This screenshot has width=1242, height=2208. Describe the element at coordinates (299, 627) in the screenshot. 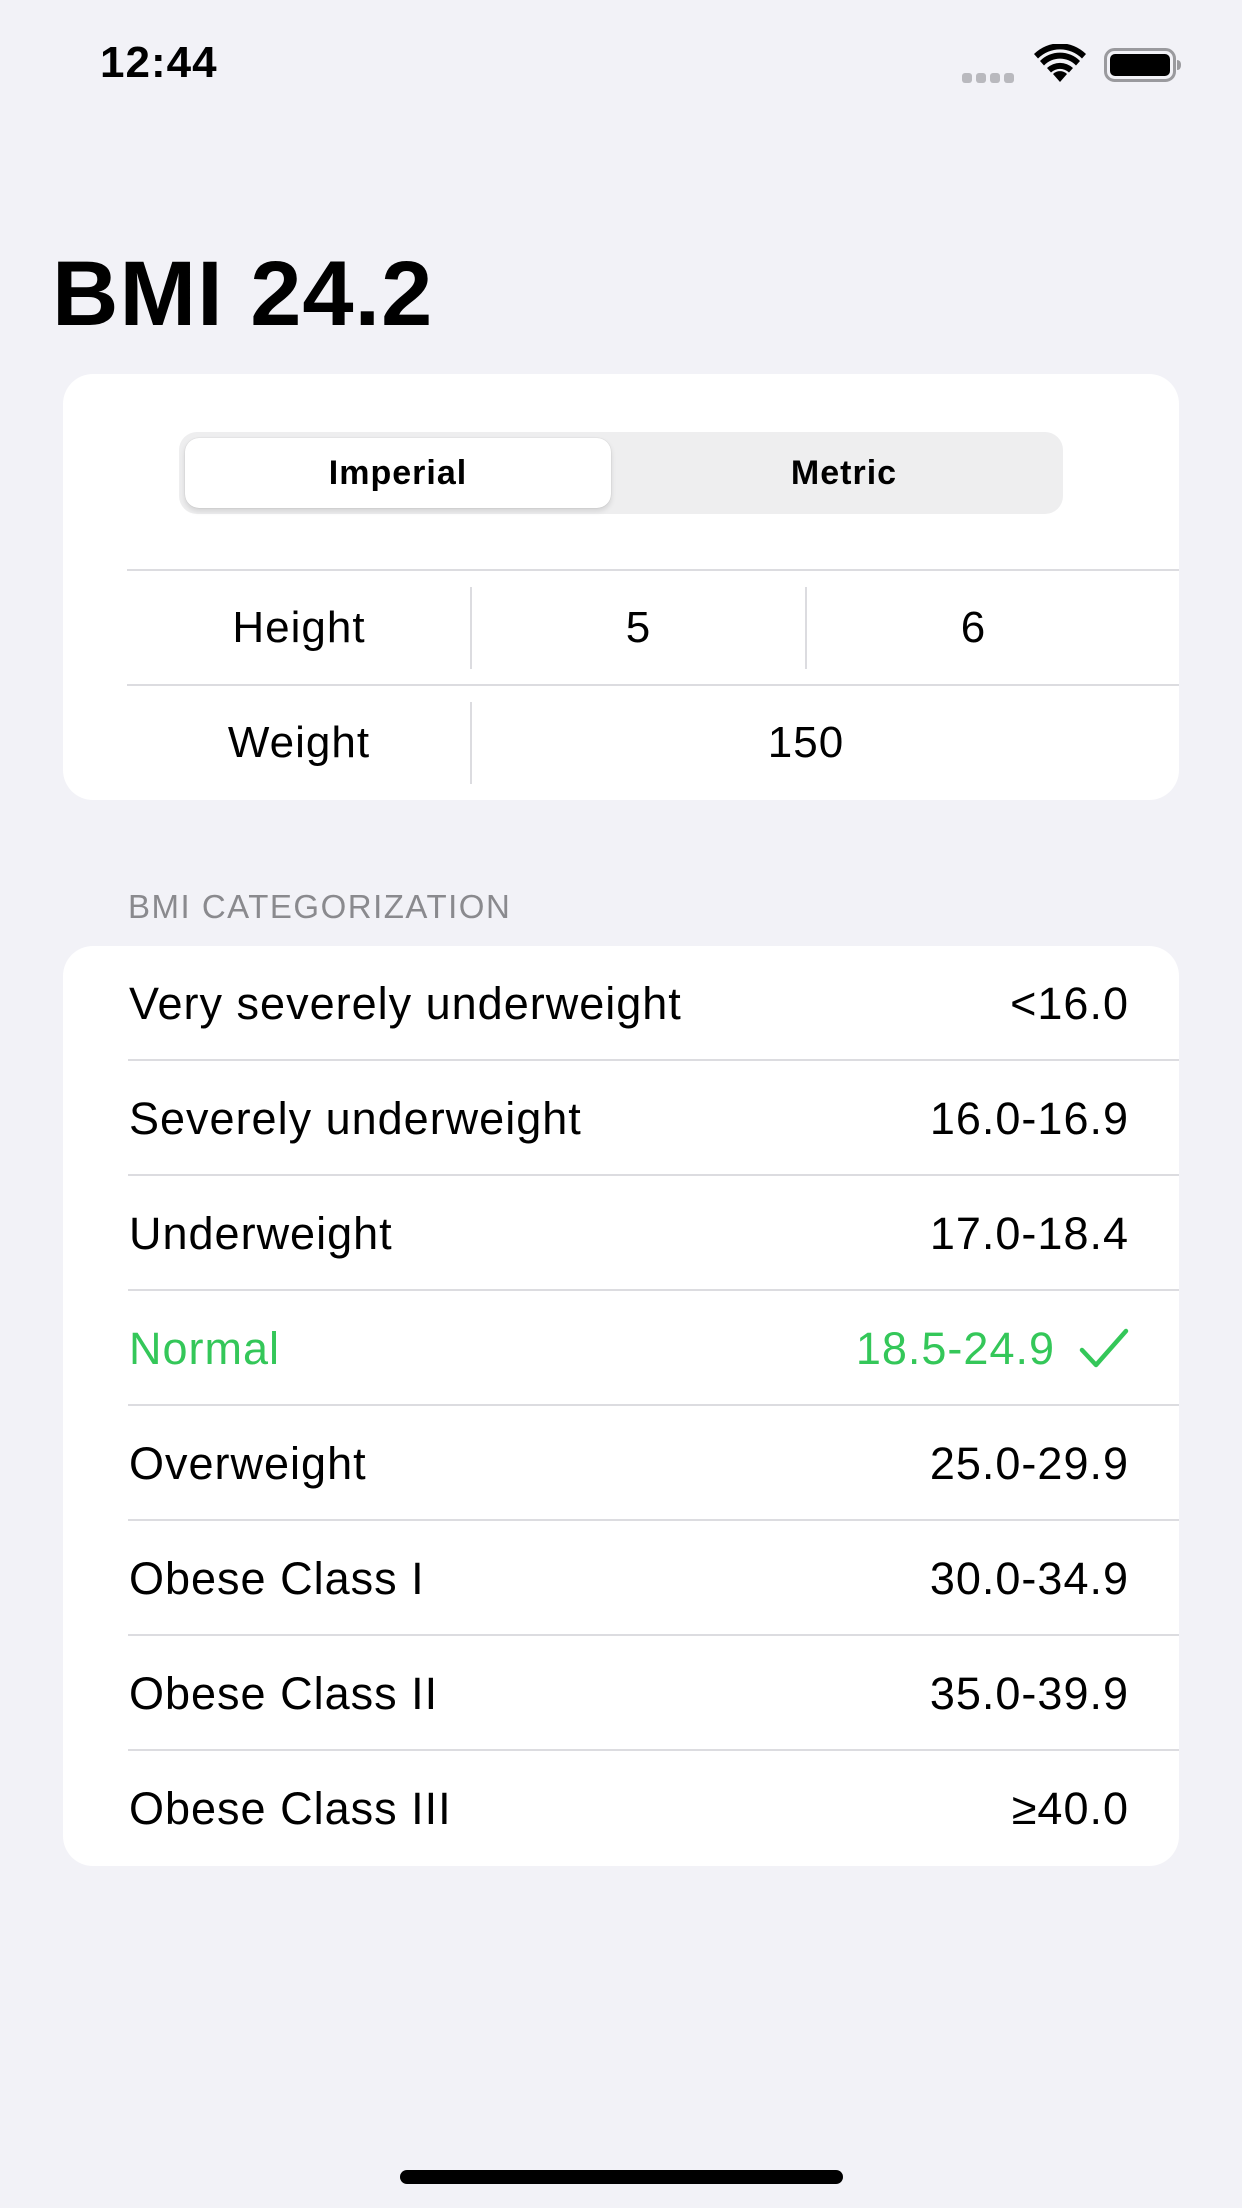

I see `height-label: Height` at that location.